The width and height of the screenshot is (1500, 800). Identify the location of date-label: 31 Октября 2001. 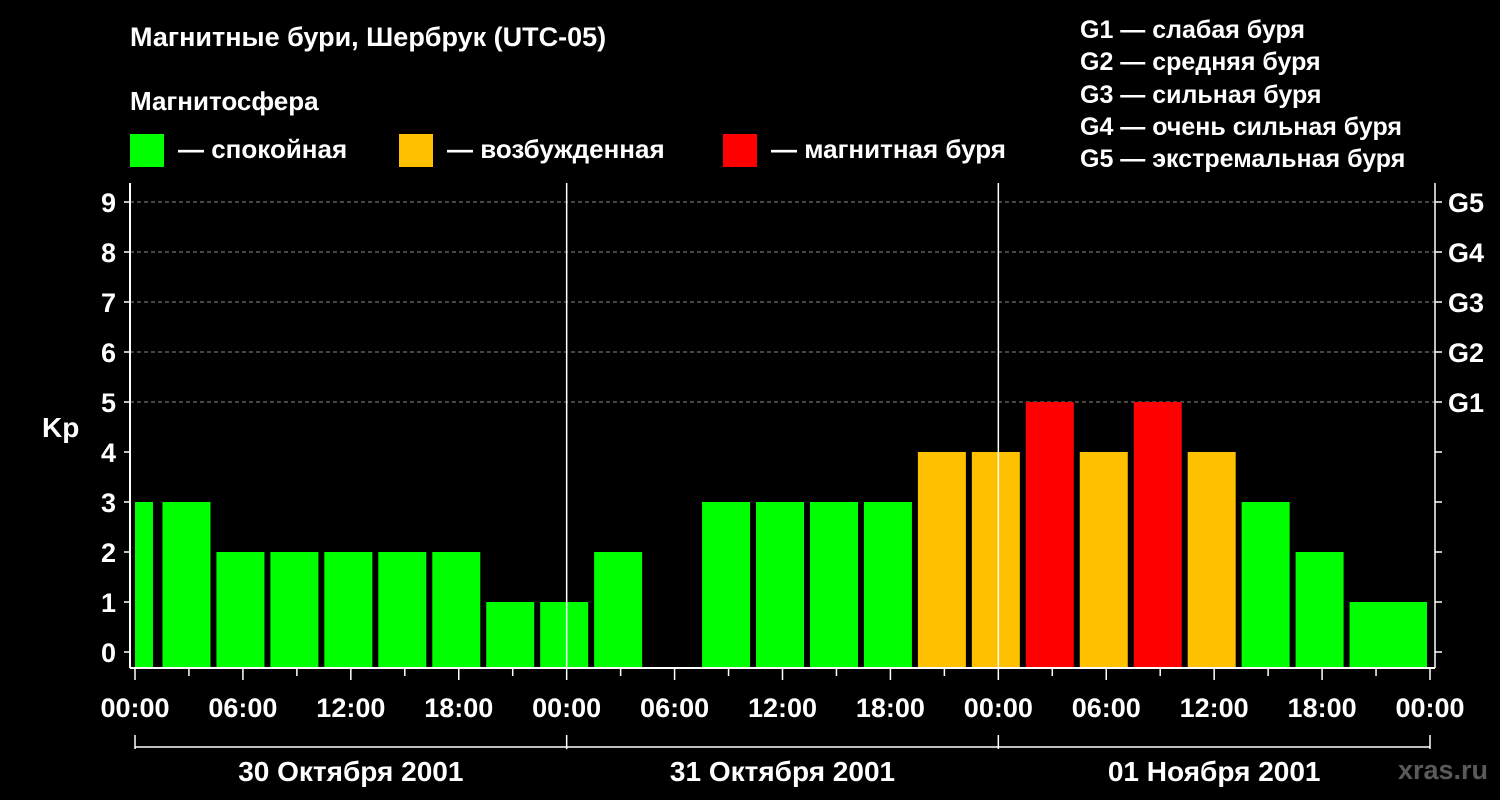
(782, 771).